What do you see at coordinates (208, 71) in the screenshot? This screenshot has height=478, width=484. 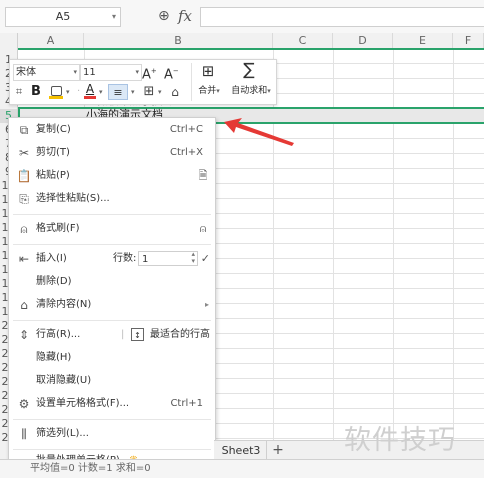 I see `merge-cells-icon: ⊞` at bounding box center [208, 71].